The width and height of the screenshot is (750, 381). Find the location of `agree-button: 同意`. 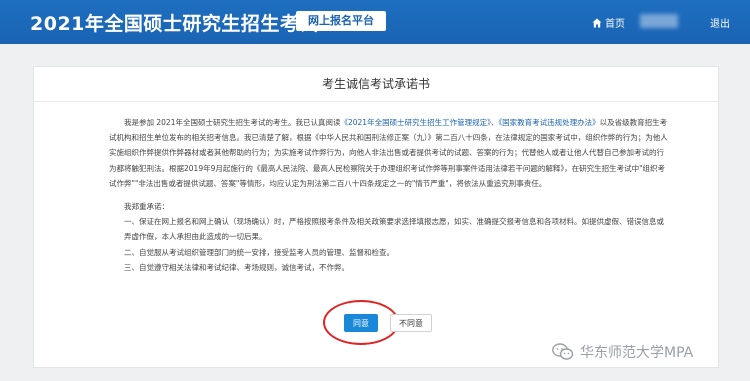

agree-button: 同意 is located at coordinates (361, 323).